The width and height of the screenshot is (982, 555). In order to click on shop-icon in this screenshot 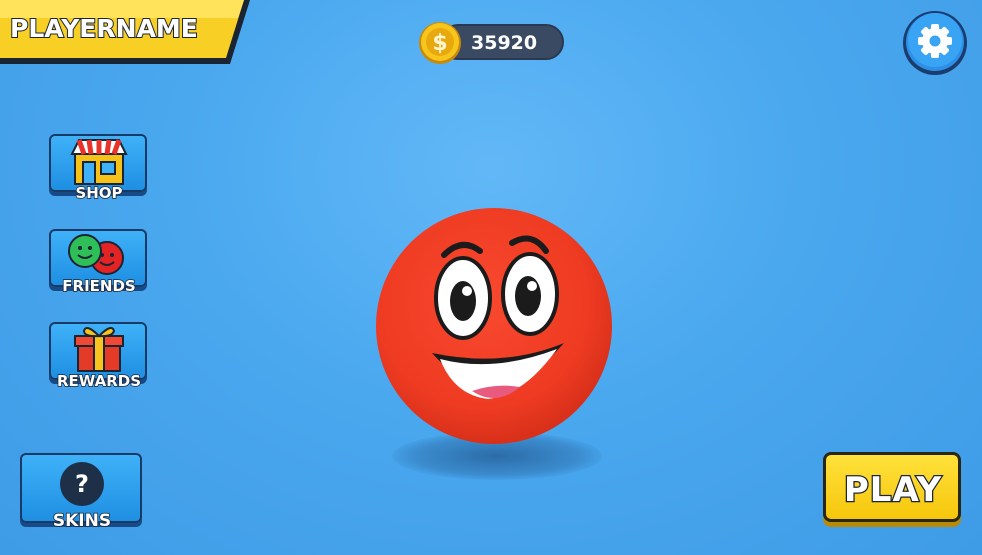, I will do `click(99, 162)`.